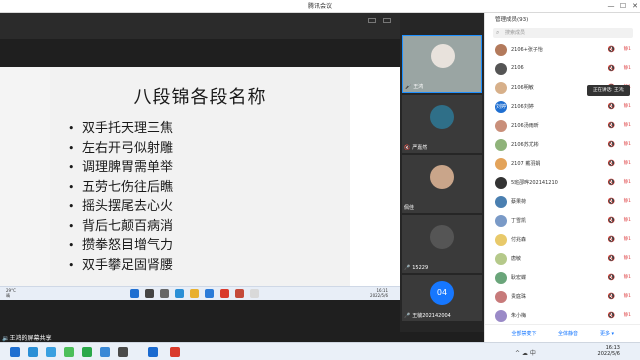 The height and width of the screenshot is (360, 640). I want to click on maximize-button: ☐, so click(623, 6).